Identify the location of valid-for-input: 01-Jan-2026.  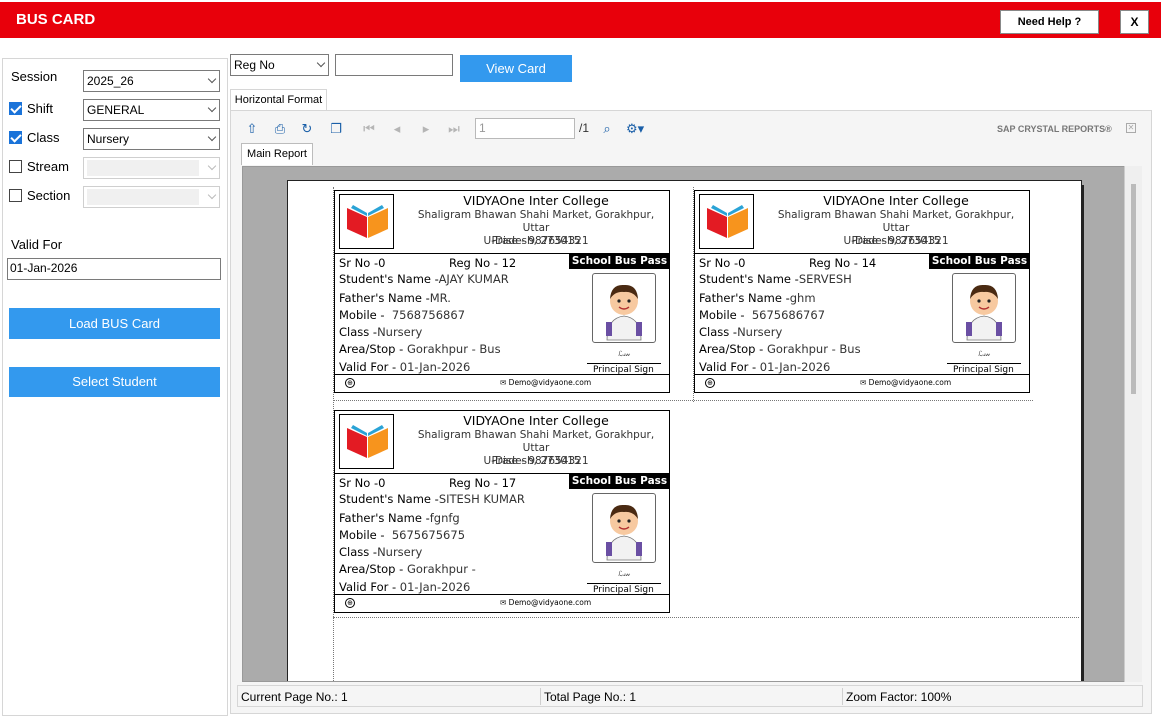
(114, 269).